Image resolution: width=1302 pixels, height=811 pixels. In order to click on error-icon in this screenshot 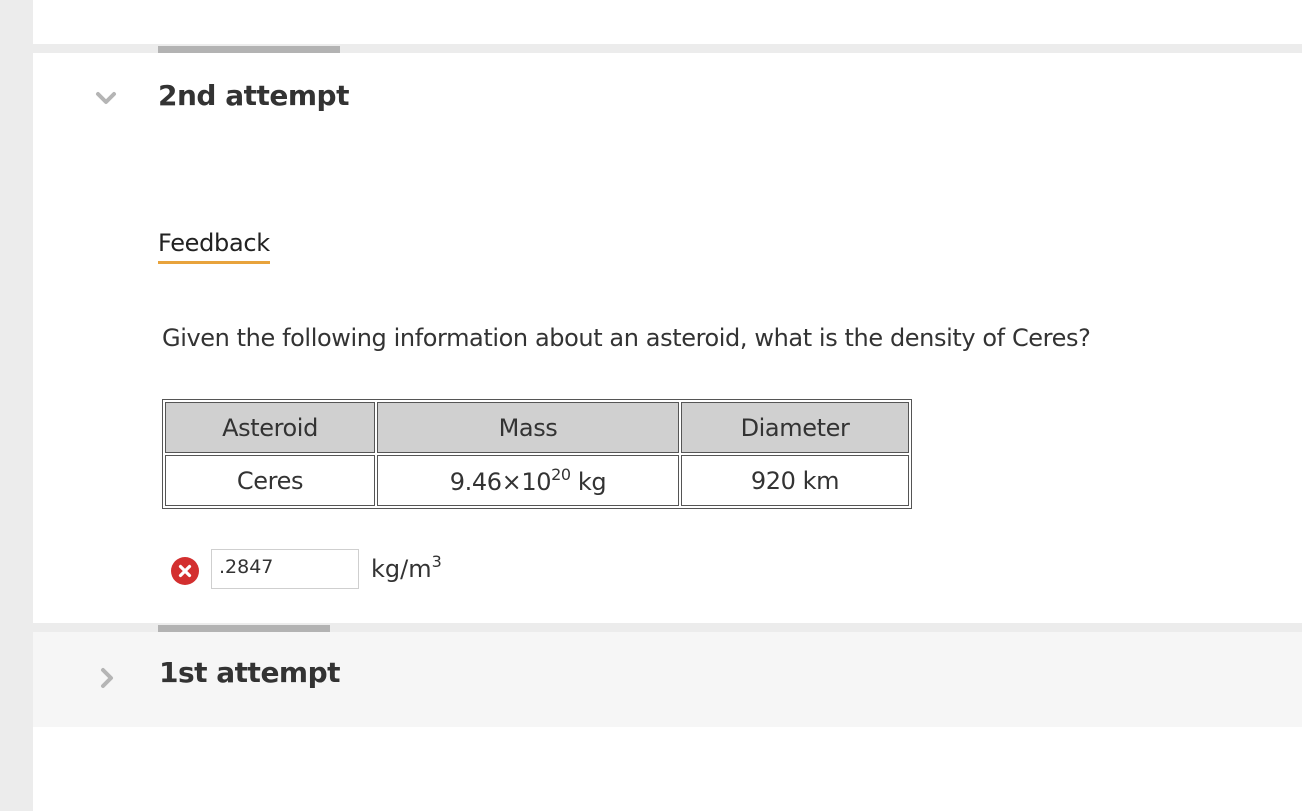, I will do `click(185, 571)`.